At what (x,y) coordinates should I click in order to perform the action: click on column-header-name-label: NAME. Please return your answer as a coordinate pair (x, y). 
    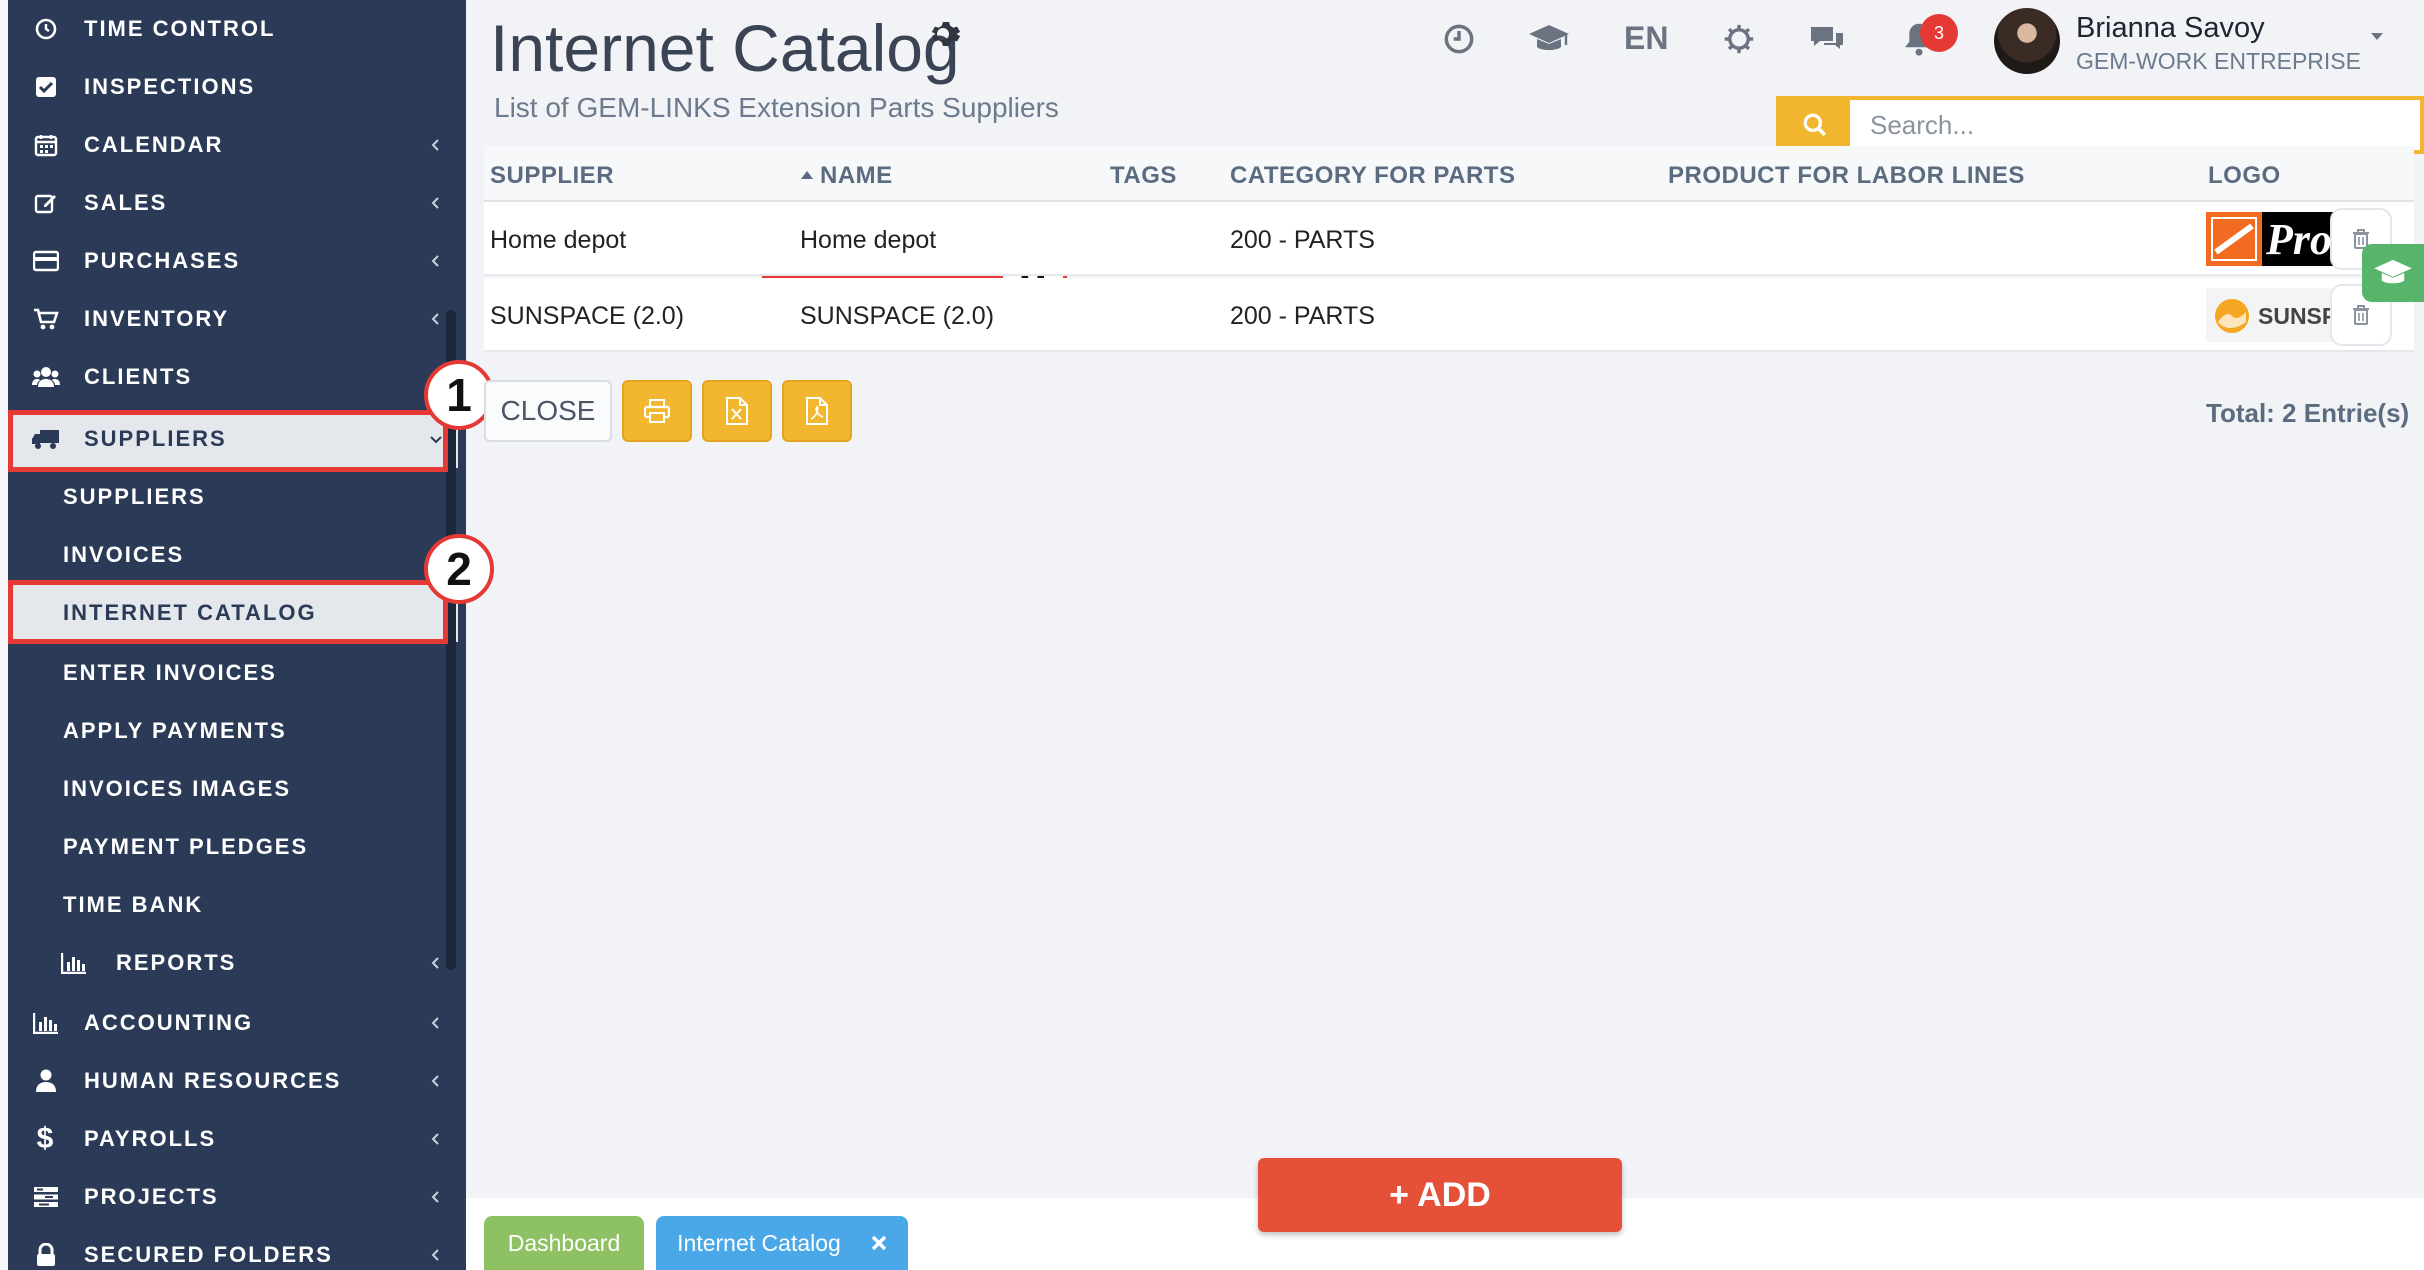
    Looking at the image, I should click on (856, 175).